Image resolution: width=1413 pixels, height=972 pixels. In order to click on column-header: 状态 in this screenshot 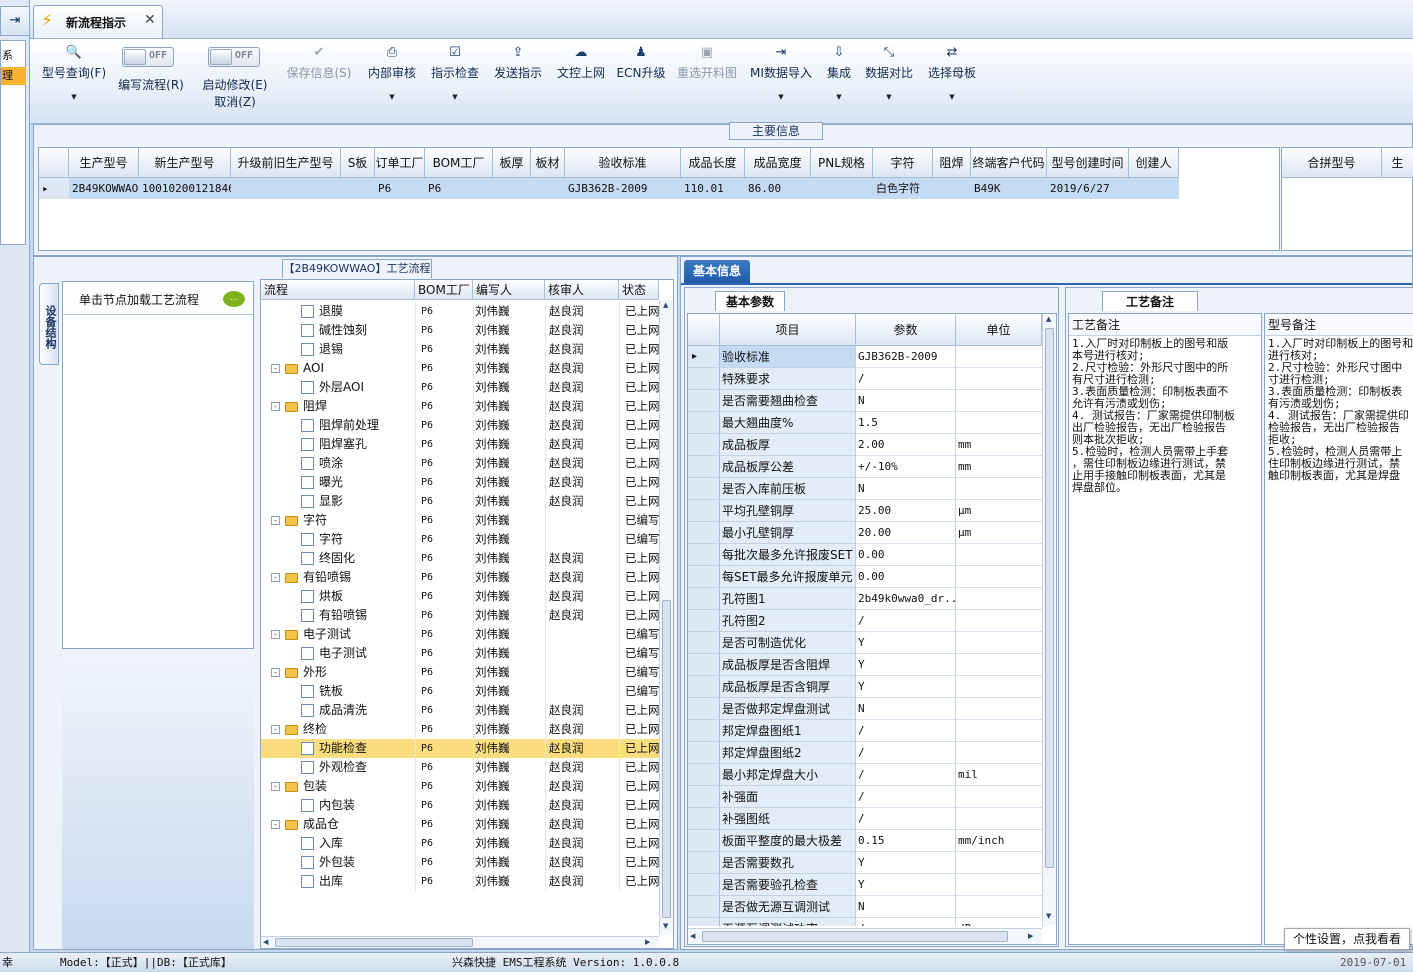, I will do `click(639, 290)`.